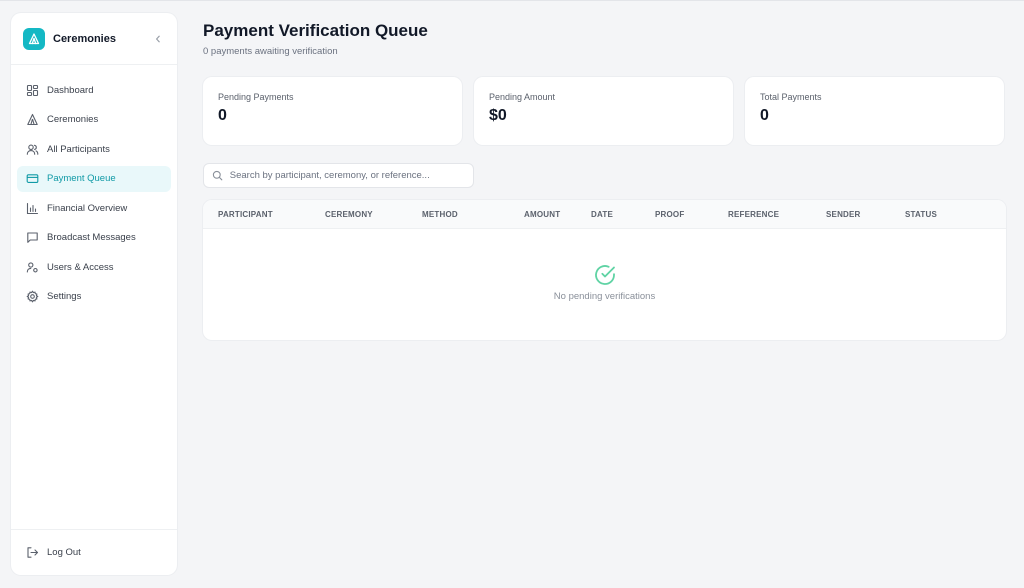 The image size is (1024, 588). Describe the element at coordinates (70, 90) in the screenshot. I see `sidebar-item-label: Dashboard` at that location.